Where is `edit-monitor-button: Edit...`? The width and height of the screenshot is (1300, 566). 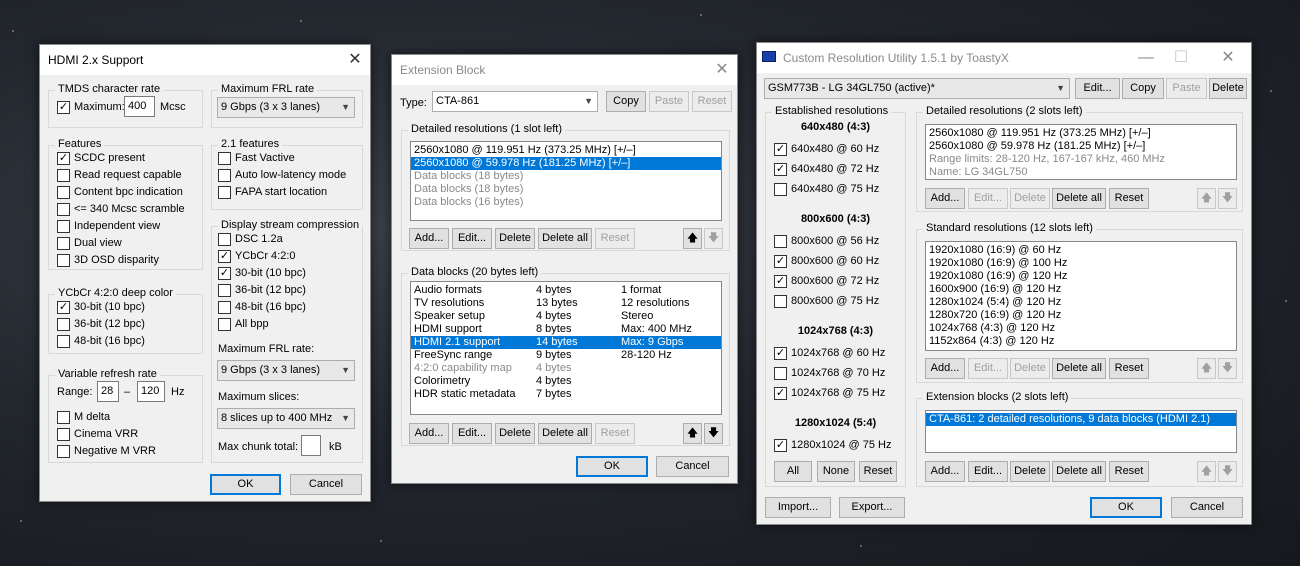
edit-monitor-button: Edit... is located at coordinates (1097, 88).